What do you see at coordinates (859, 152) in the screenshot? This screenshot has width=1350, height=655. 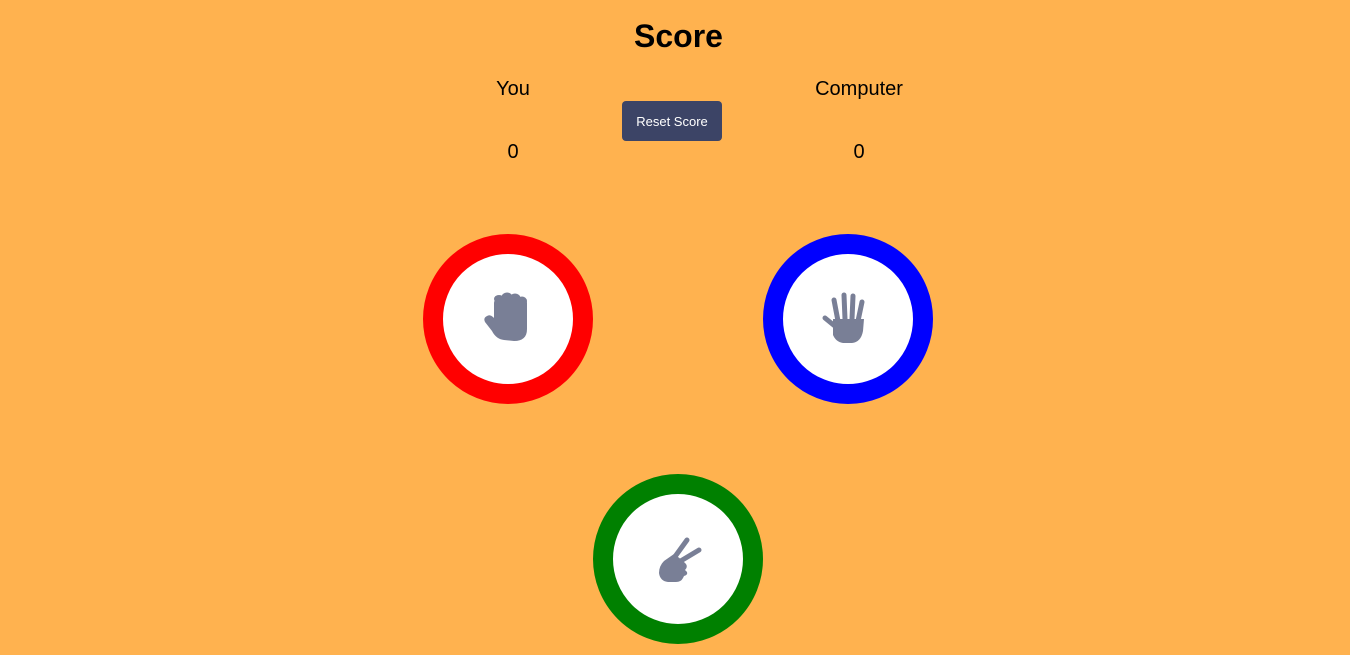 I see `computer-score: 0` at bounding box center [859, 152].